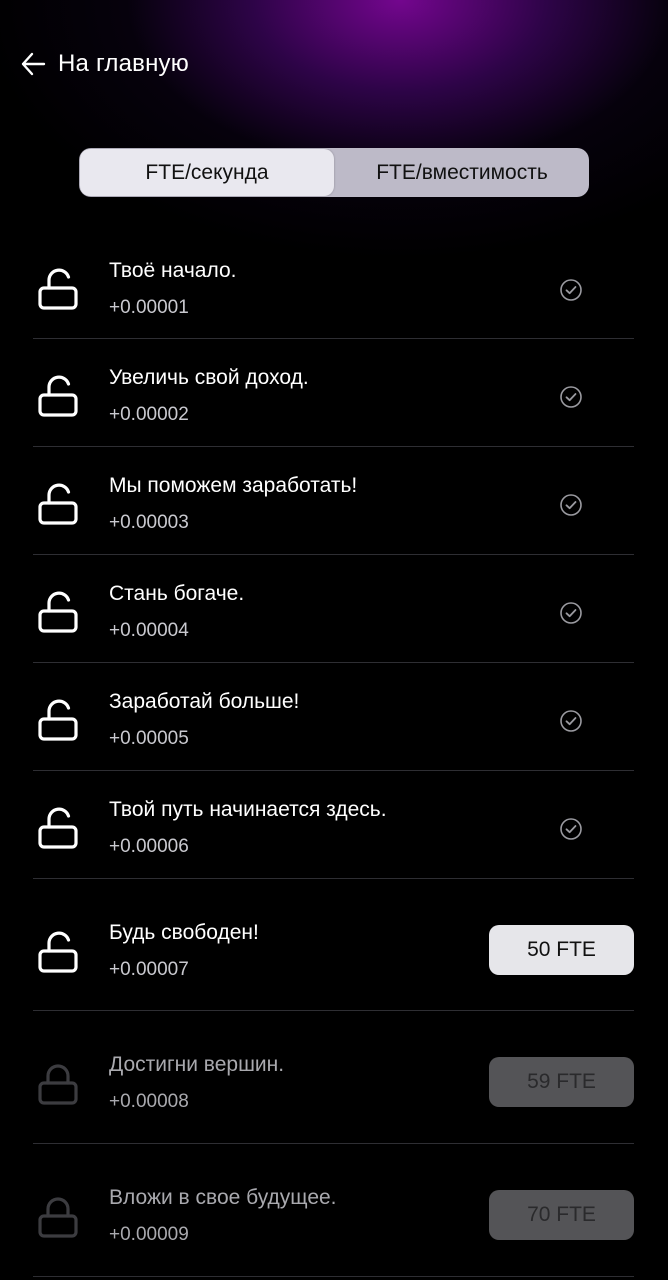 The image size is (668, 1280). What do you see at coordinates (209, 396) in the screenshot?
I see `upgrade-texts: Увеличь свой доход. +0.00002` at bounding box center [209, 396].